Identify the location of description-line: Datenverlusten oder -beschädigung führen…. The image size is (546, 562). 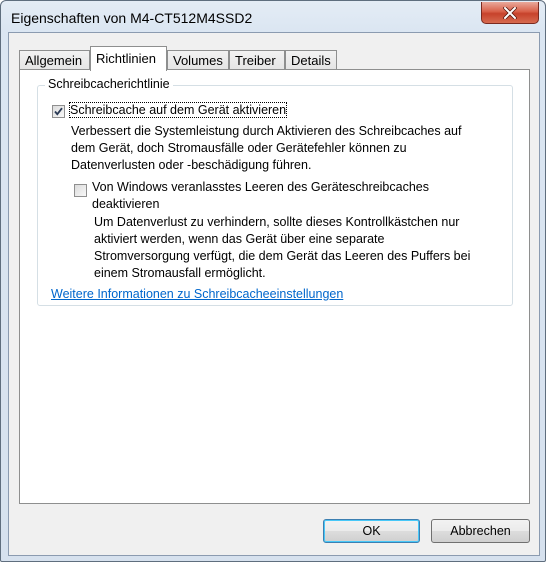
(191, 165).